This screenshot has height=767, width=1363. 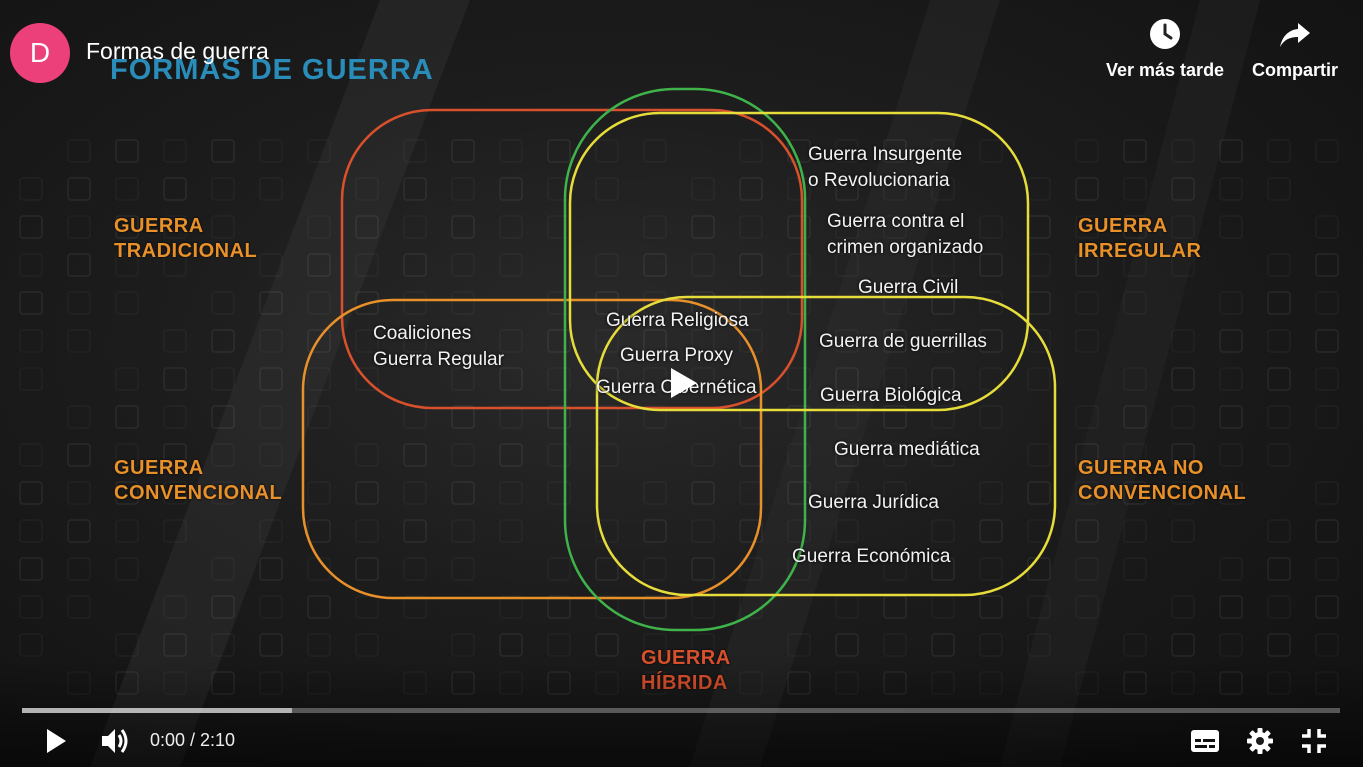 What do you see at coordinates (1295, 35) in the screenshot?
I see `share-arrow-icon` at bounding box center [1295, 35].